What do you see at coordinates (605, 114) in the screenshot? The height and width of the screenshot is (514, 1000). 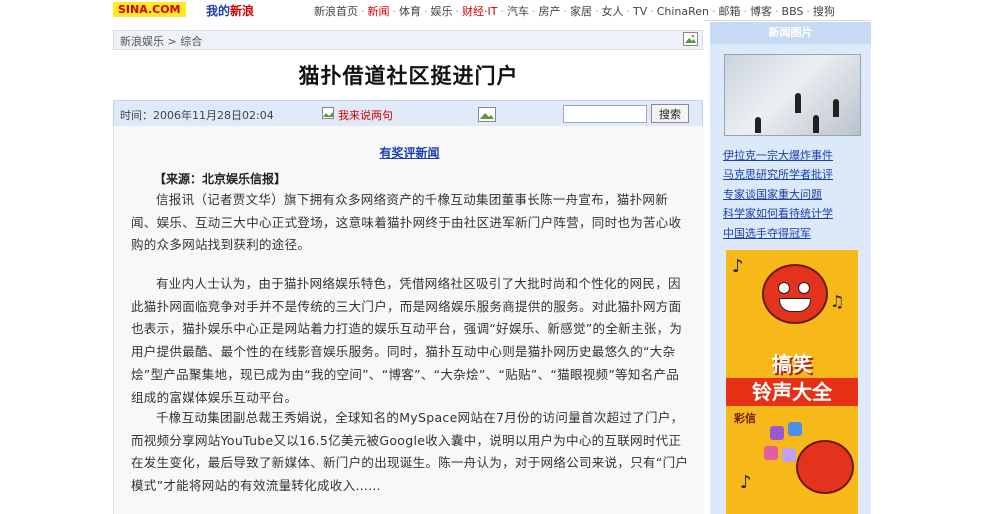 I see `search-input` at bounding box center [605, 114].